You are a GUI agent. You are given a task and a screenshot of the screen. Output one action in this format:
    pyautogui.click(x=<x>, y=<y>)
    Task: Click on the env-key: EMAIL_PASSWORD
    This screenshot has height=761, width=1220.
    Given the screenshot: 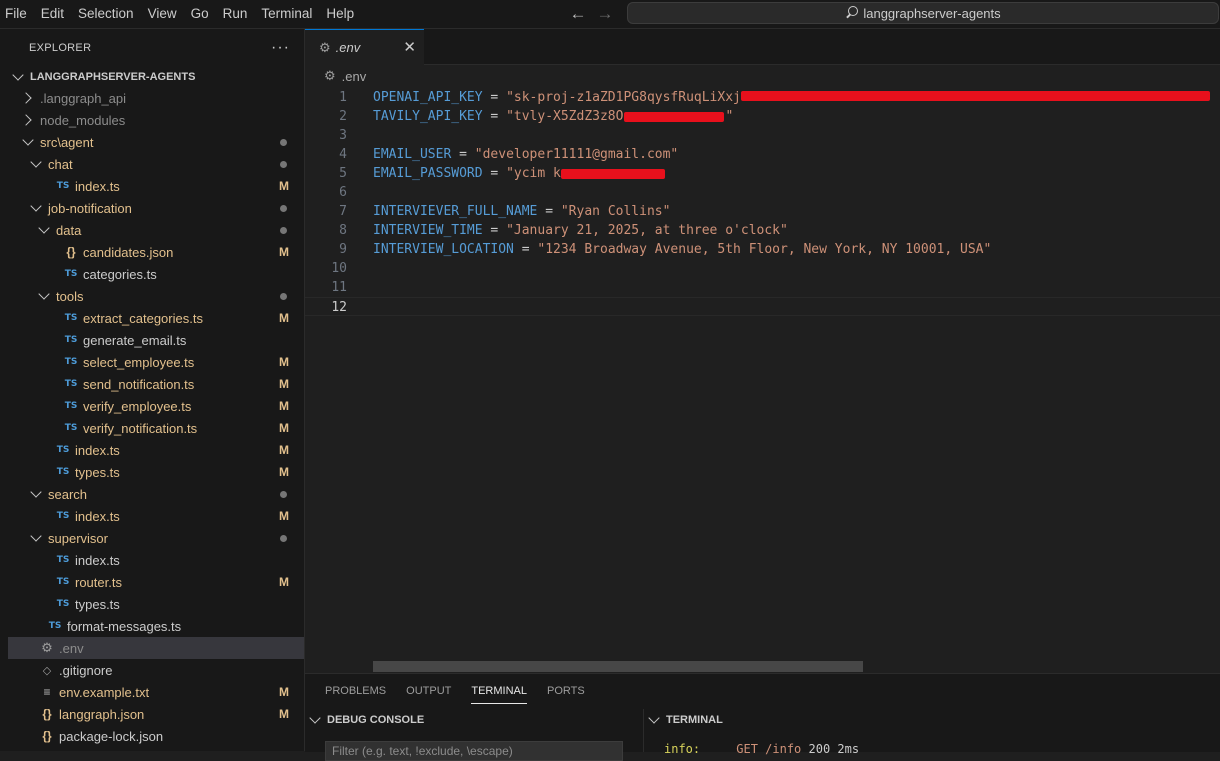 What is the action you would take?
    pyautogui.click(x=428, y=173)
    